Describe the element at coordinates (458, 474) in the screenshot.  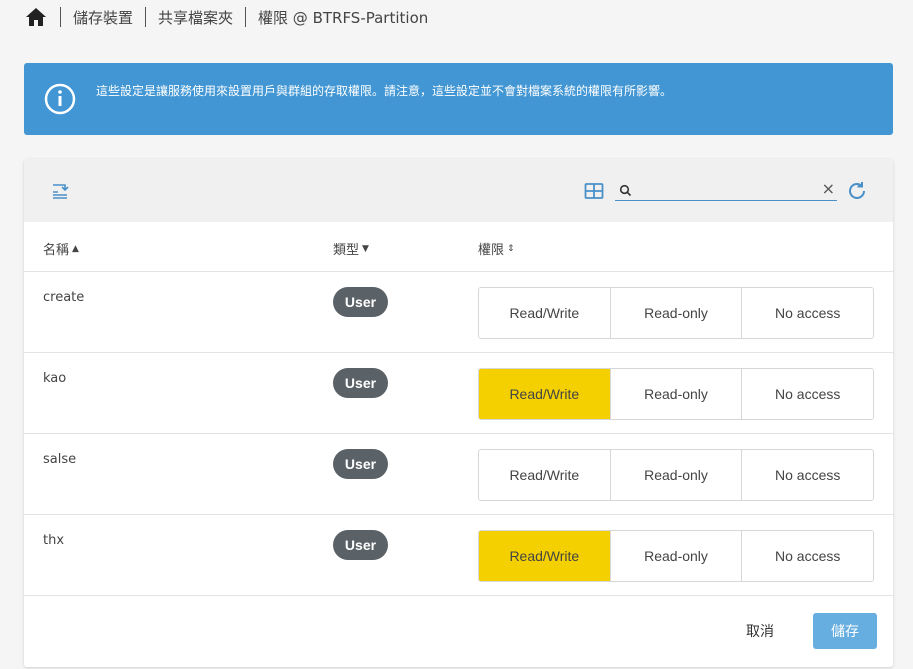
I see `table-row: salse User Read/Write Read-only No access` at that location.